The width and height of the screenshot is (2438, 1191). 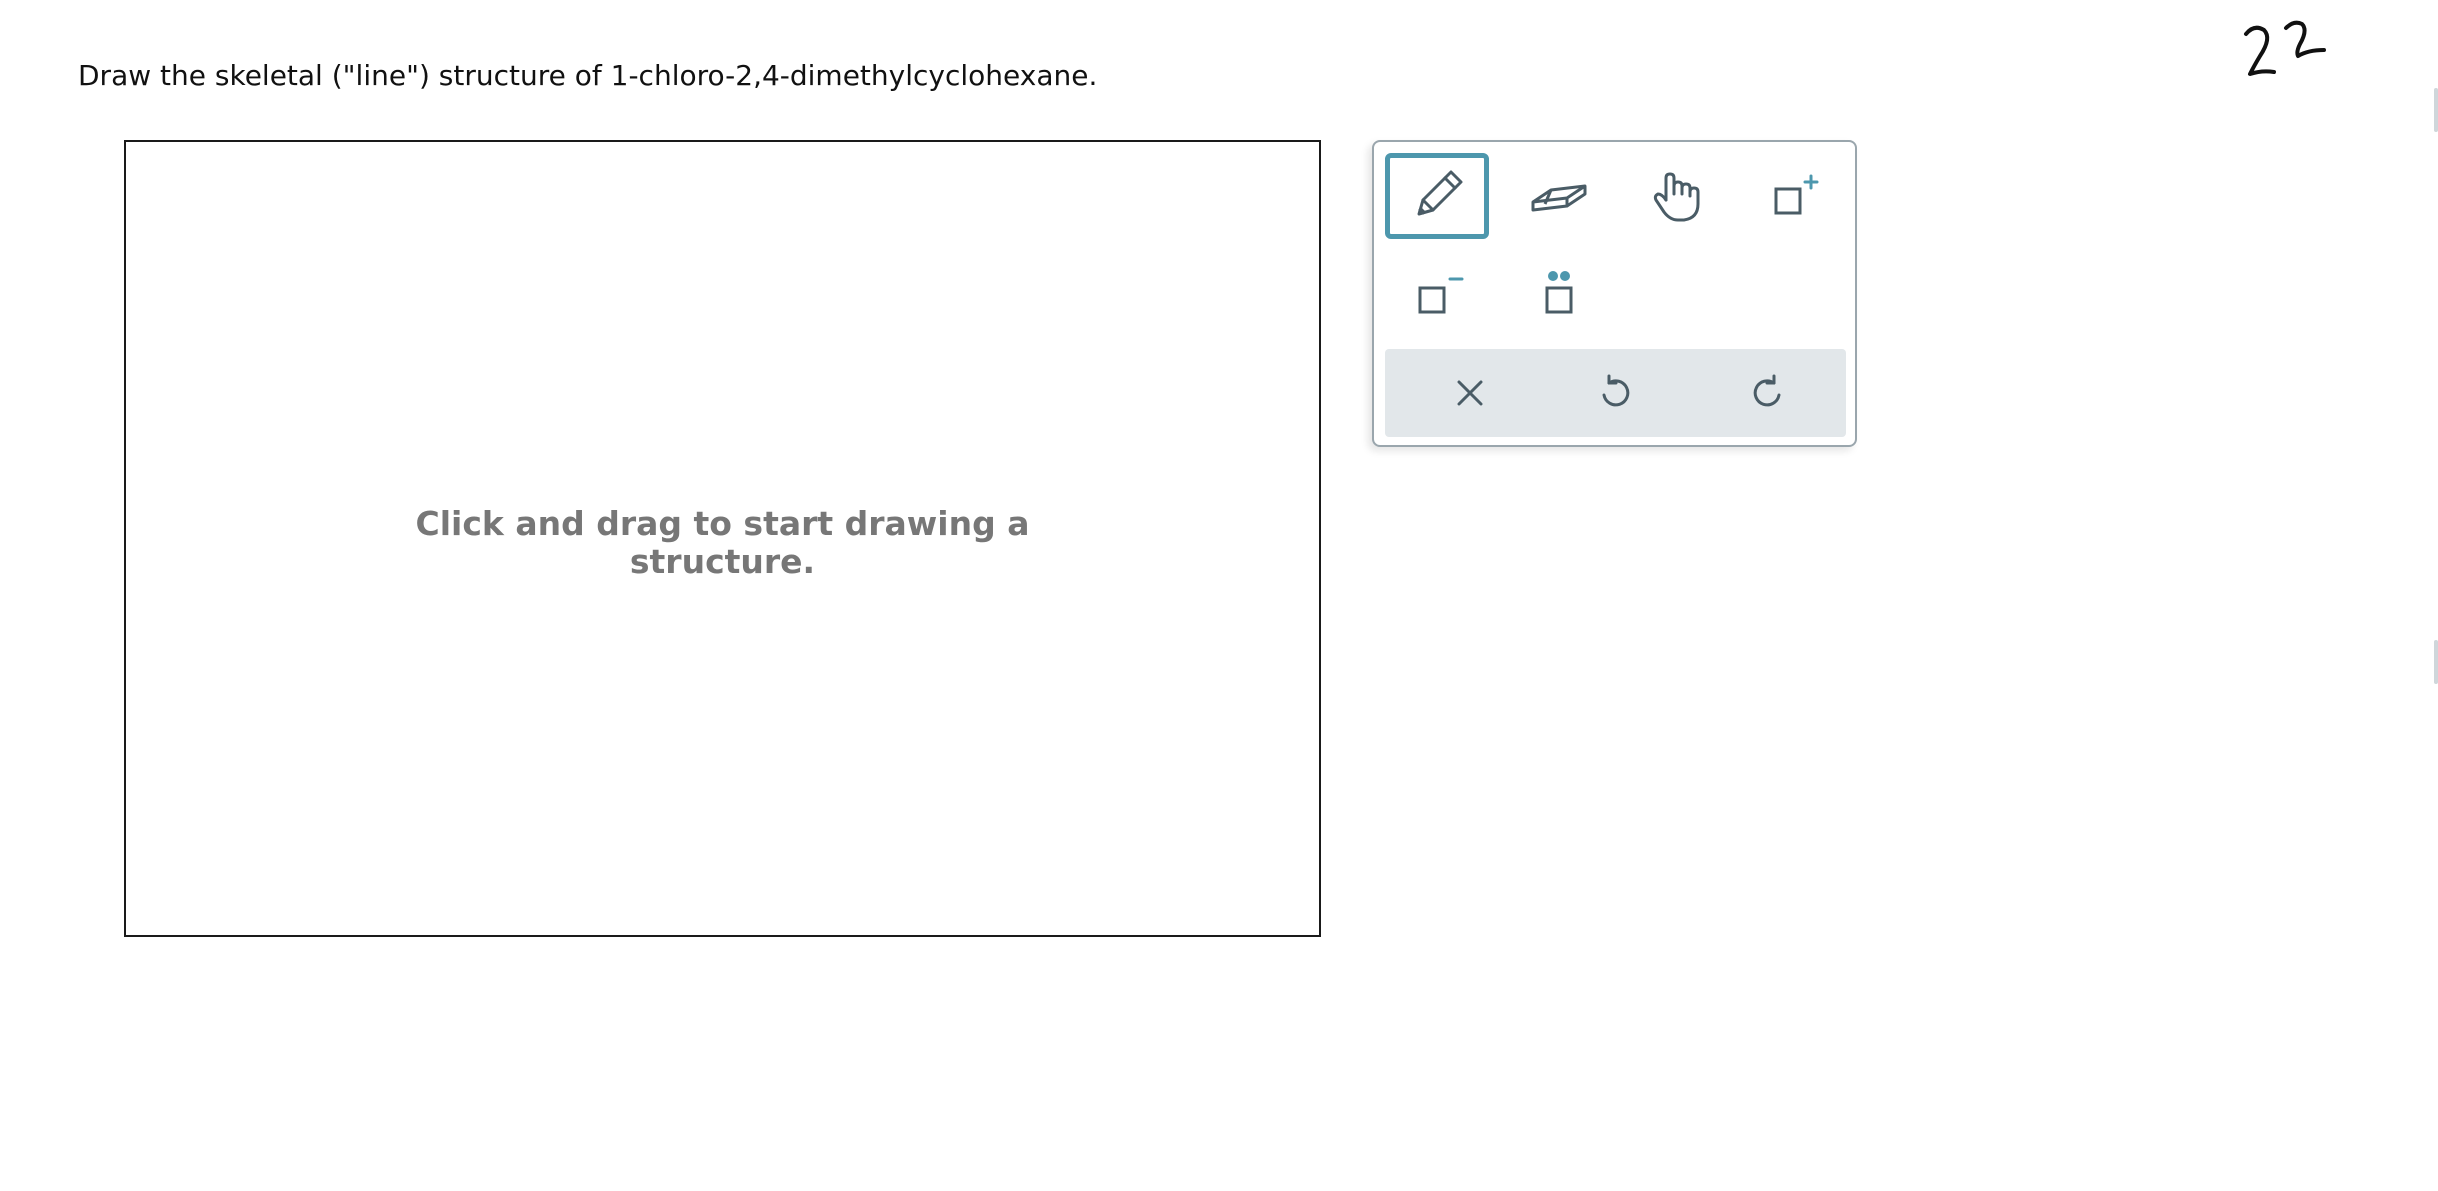 I want to click on close-icon, so click(x=1470, y=393).